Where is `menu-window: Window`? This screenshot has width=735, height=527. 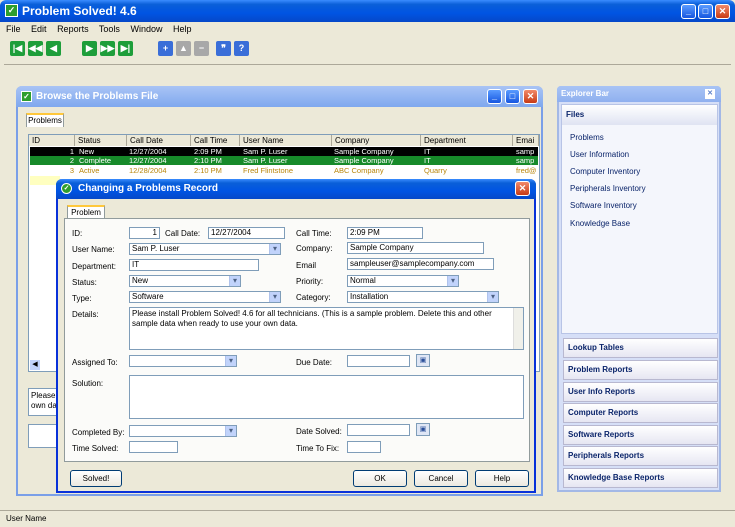 menu-window: Window is located at coordinates (146, 29).